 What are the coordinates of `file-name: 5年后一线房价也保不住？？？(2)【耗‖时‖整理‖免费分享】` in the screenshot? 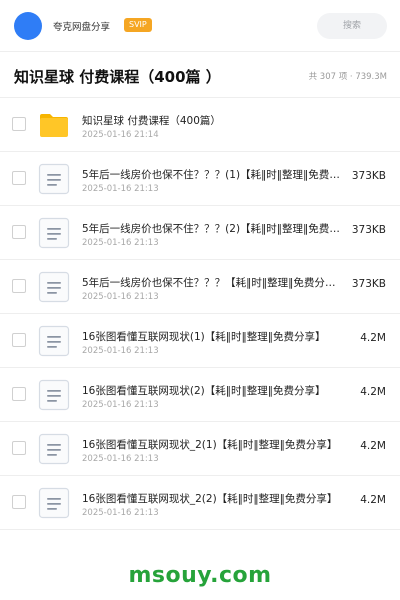 It's located at (213, 228).